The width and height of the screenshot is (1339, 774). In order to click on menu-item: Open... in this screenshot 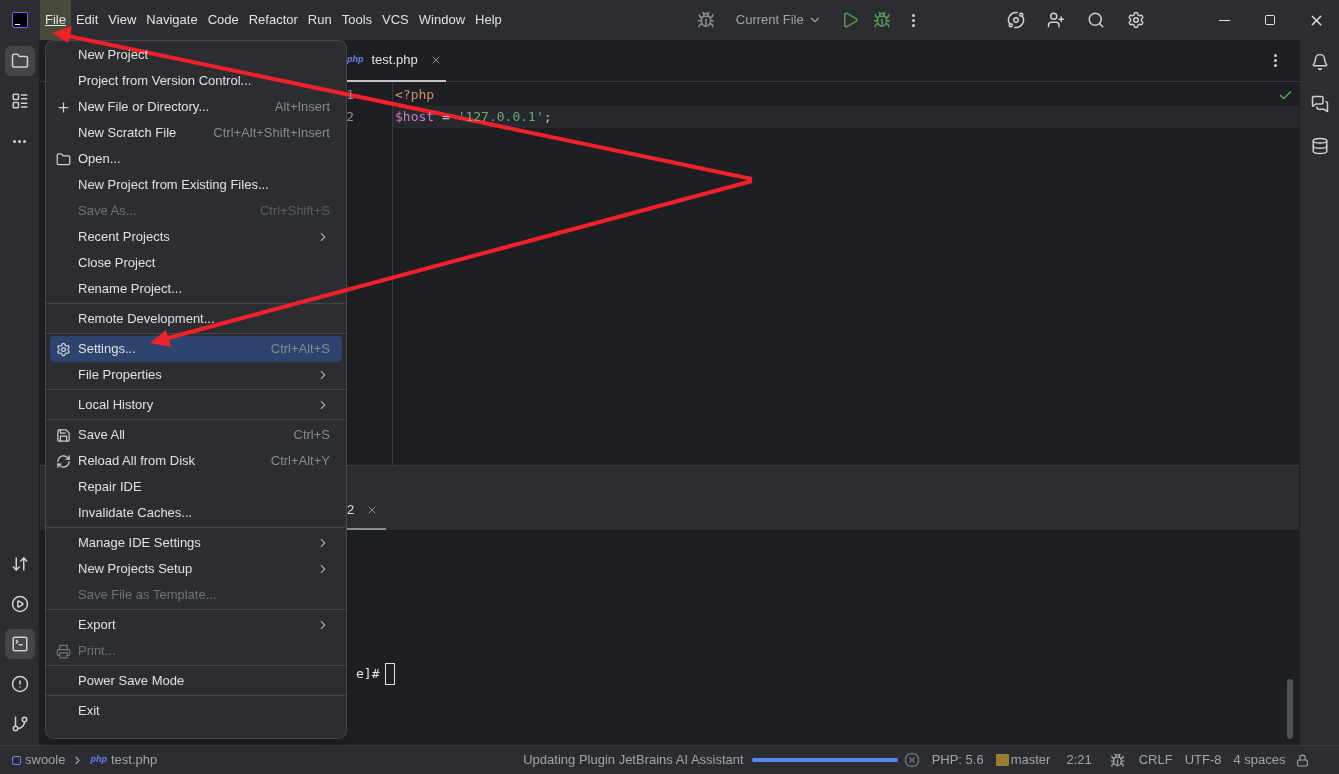, I will do `click(196, 159)`.